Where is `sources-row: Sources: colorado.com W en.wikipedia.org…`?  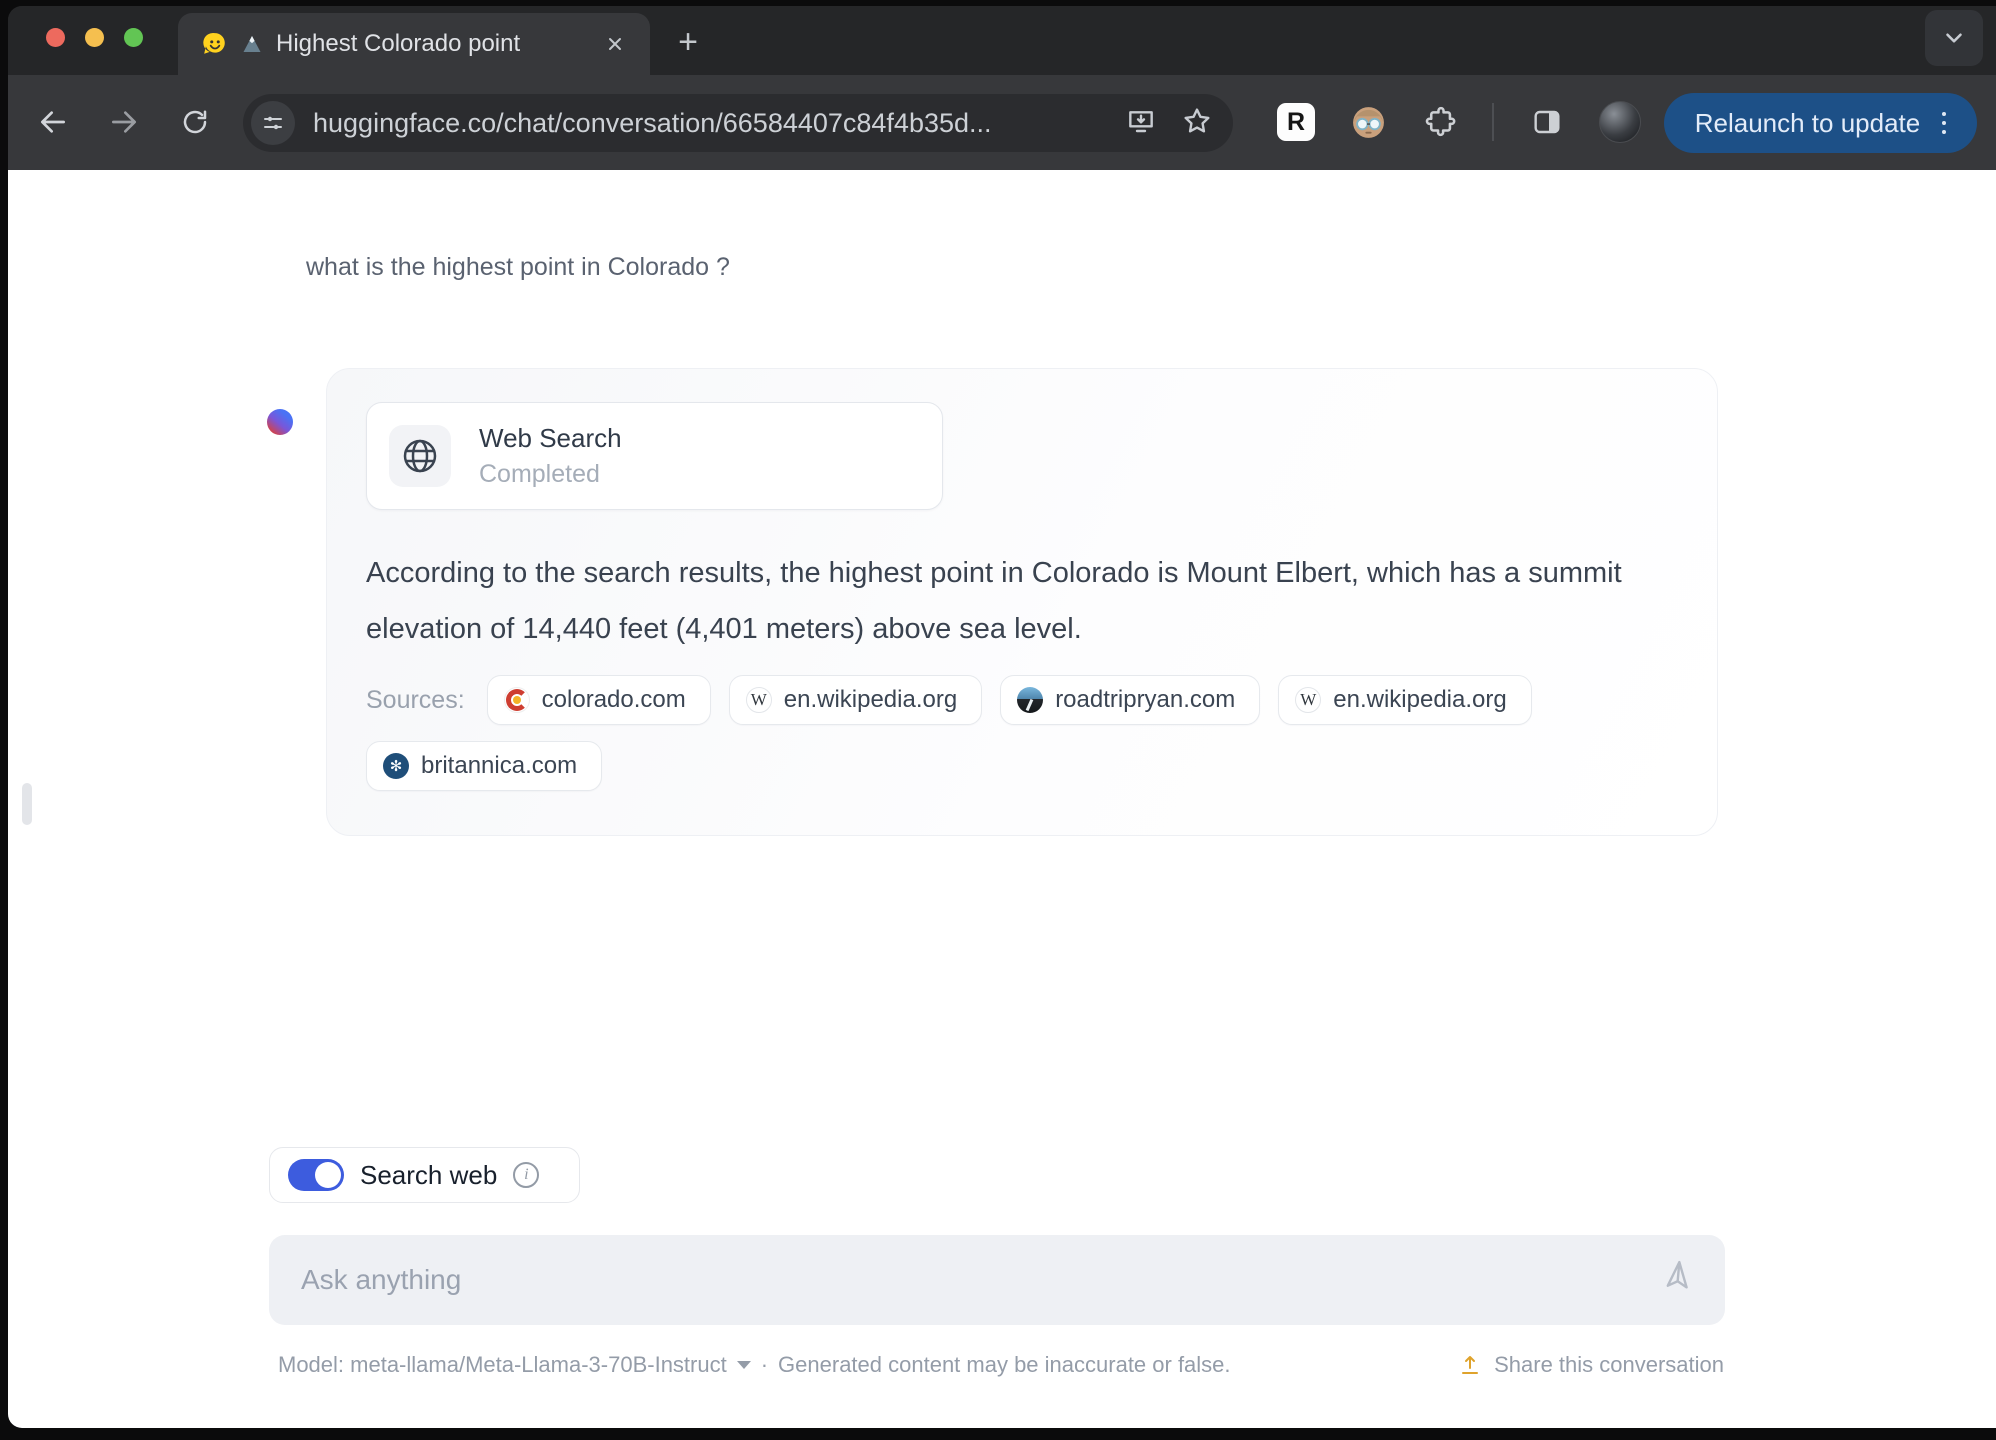
sources-row: Sources: colorado.com W en.wikipedia.org… is located at coordinates (1034, 733).